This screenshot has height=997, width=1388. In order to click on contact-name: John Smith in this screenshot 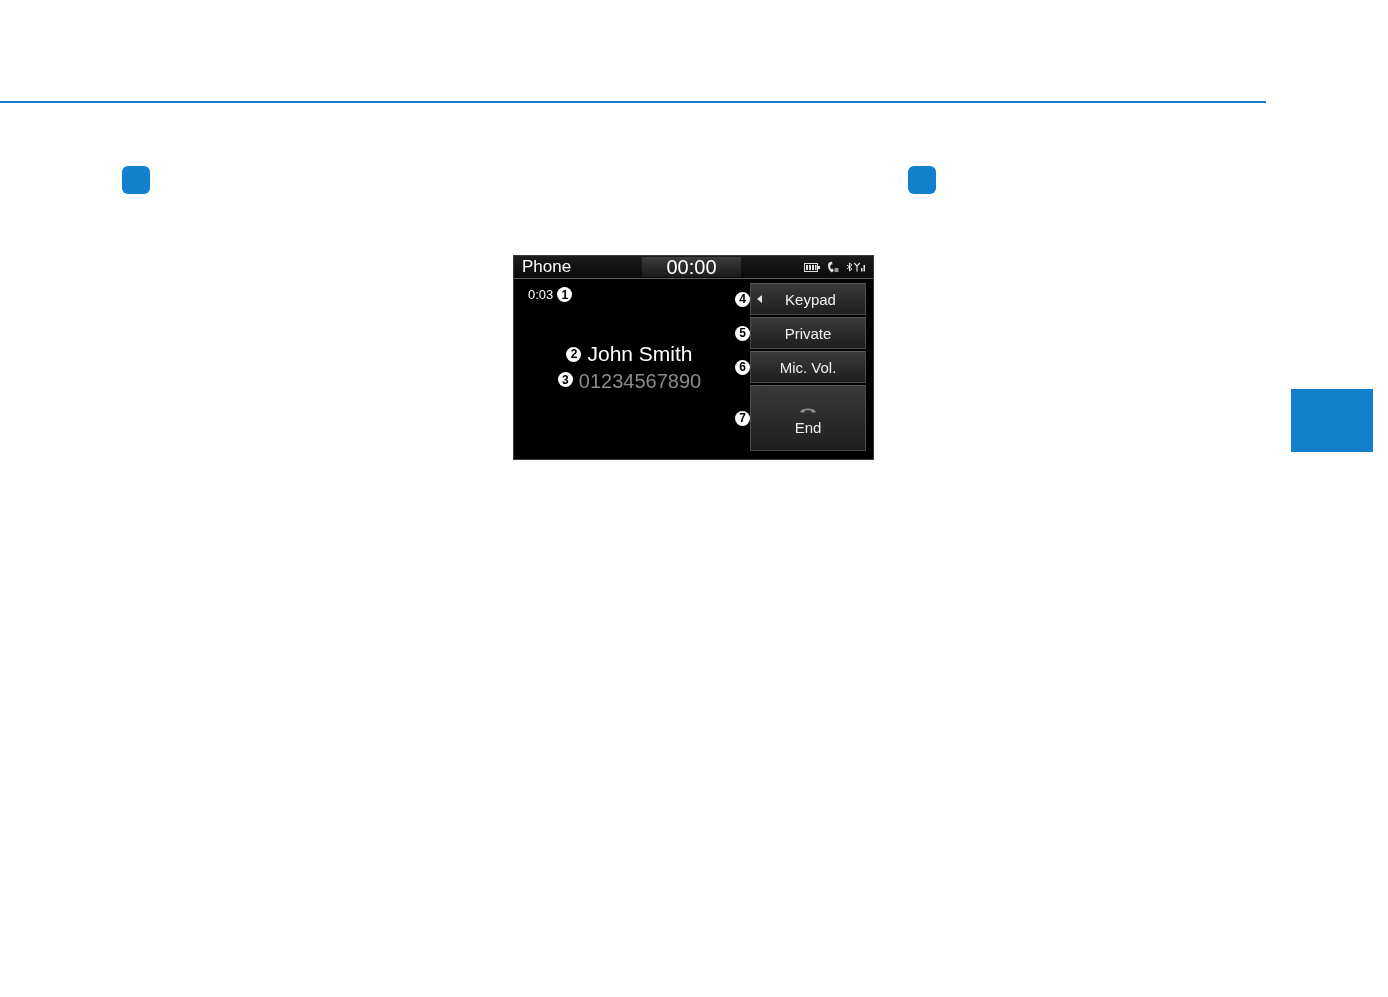, I will do `click(640, 354)`.